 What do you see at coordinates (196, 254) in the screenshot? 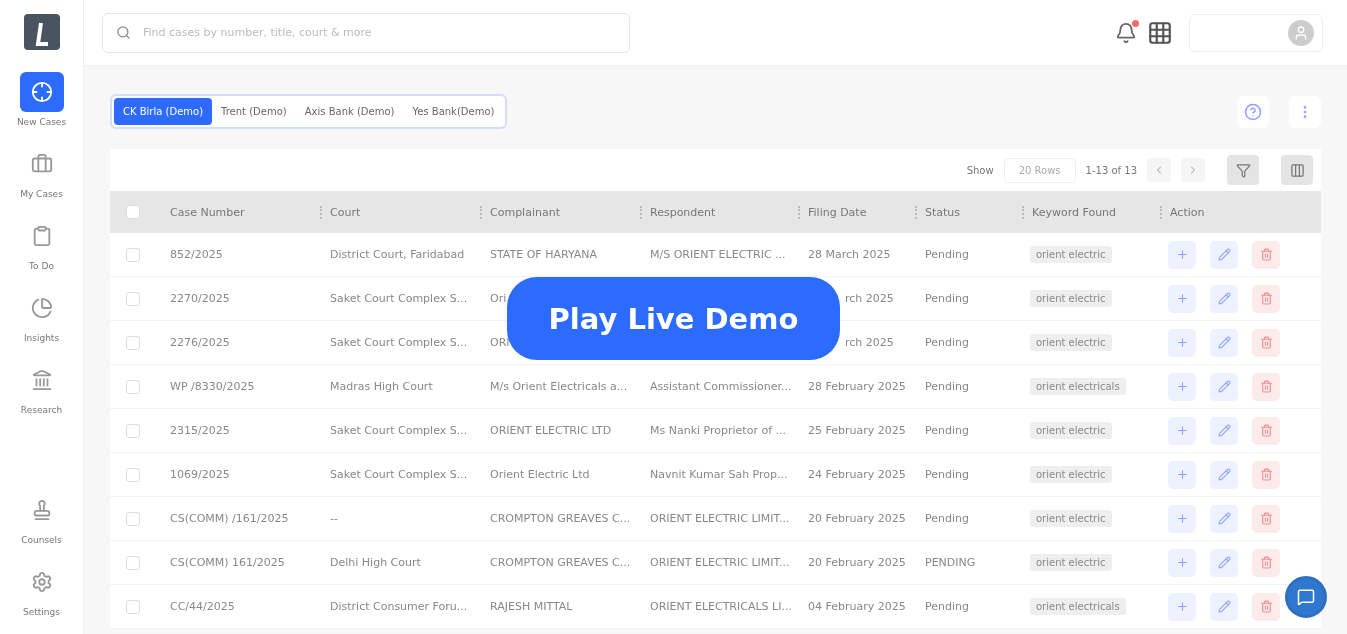
I see `table-cell-text: 852/2025` at bounding box center [196, 254].